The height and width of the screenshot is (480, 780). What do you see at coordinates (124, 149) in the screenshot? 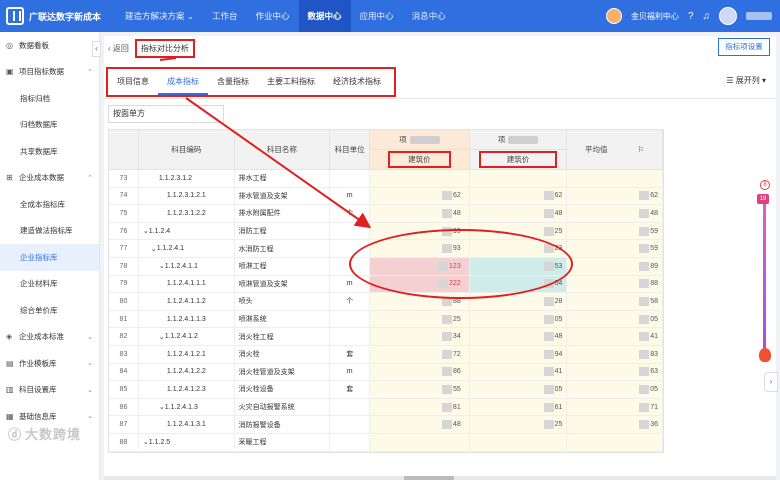
I see `header-index` at bounding box center [124, 149].